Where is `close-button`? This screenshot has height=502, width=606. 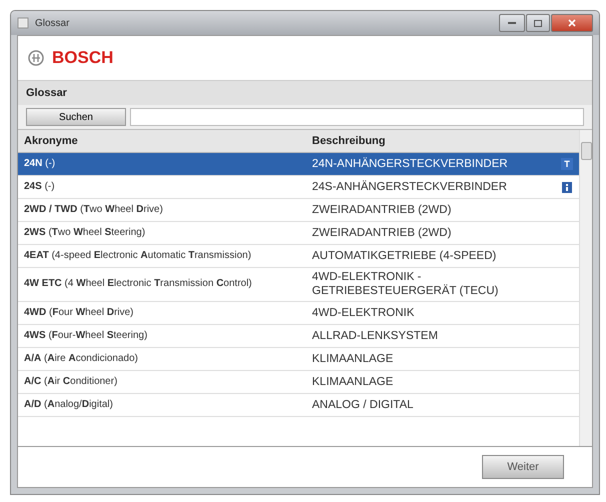 close-button is located at coordinates (572, 23).